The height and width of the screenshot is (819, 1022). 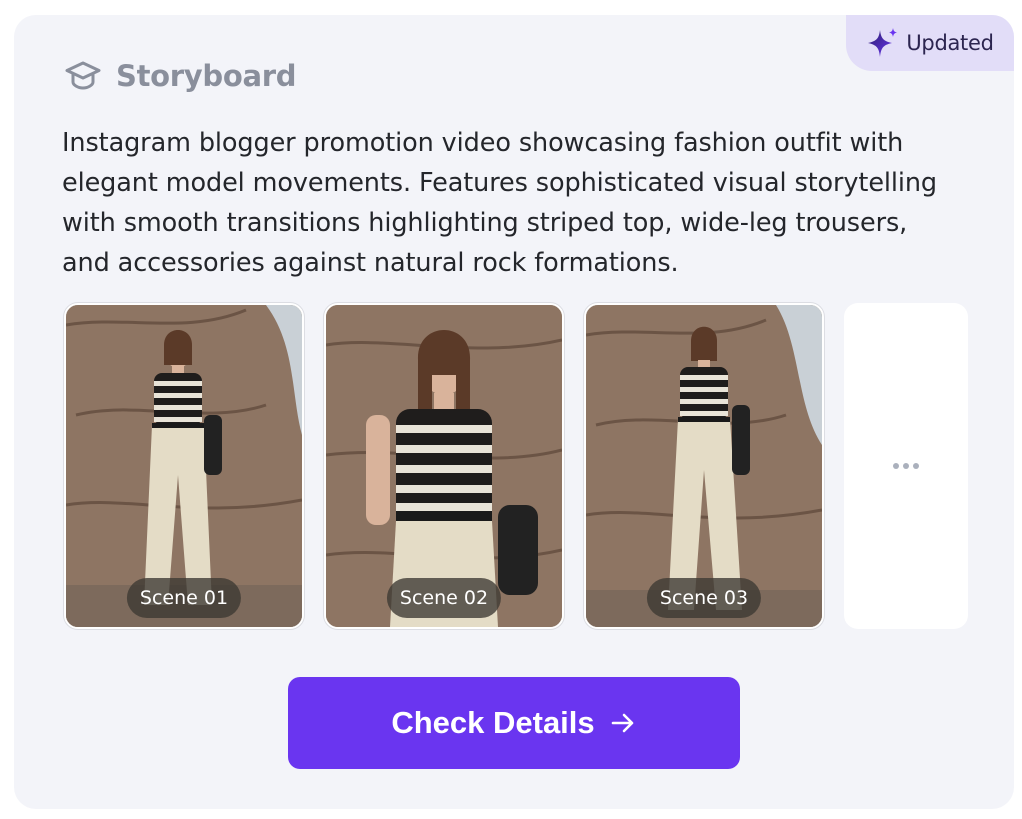 What do you see at coordinates (493, 722) in the screenshot?
I see `check-details-label: Check Details` at bounding box center [493, 722].